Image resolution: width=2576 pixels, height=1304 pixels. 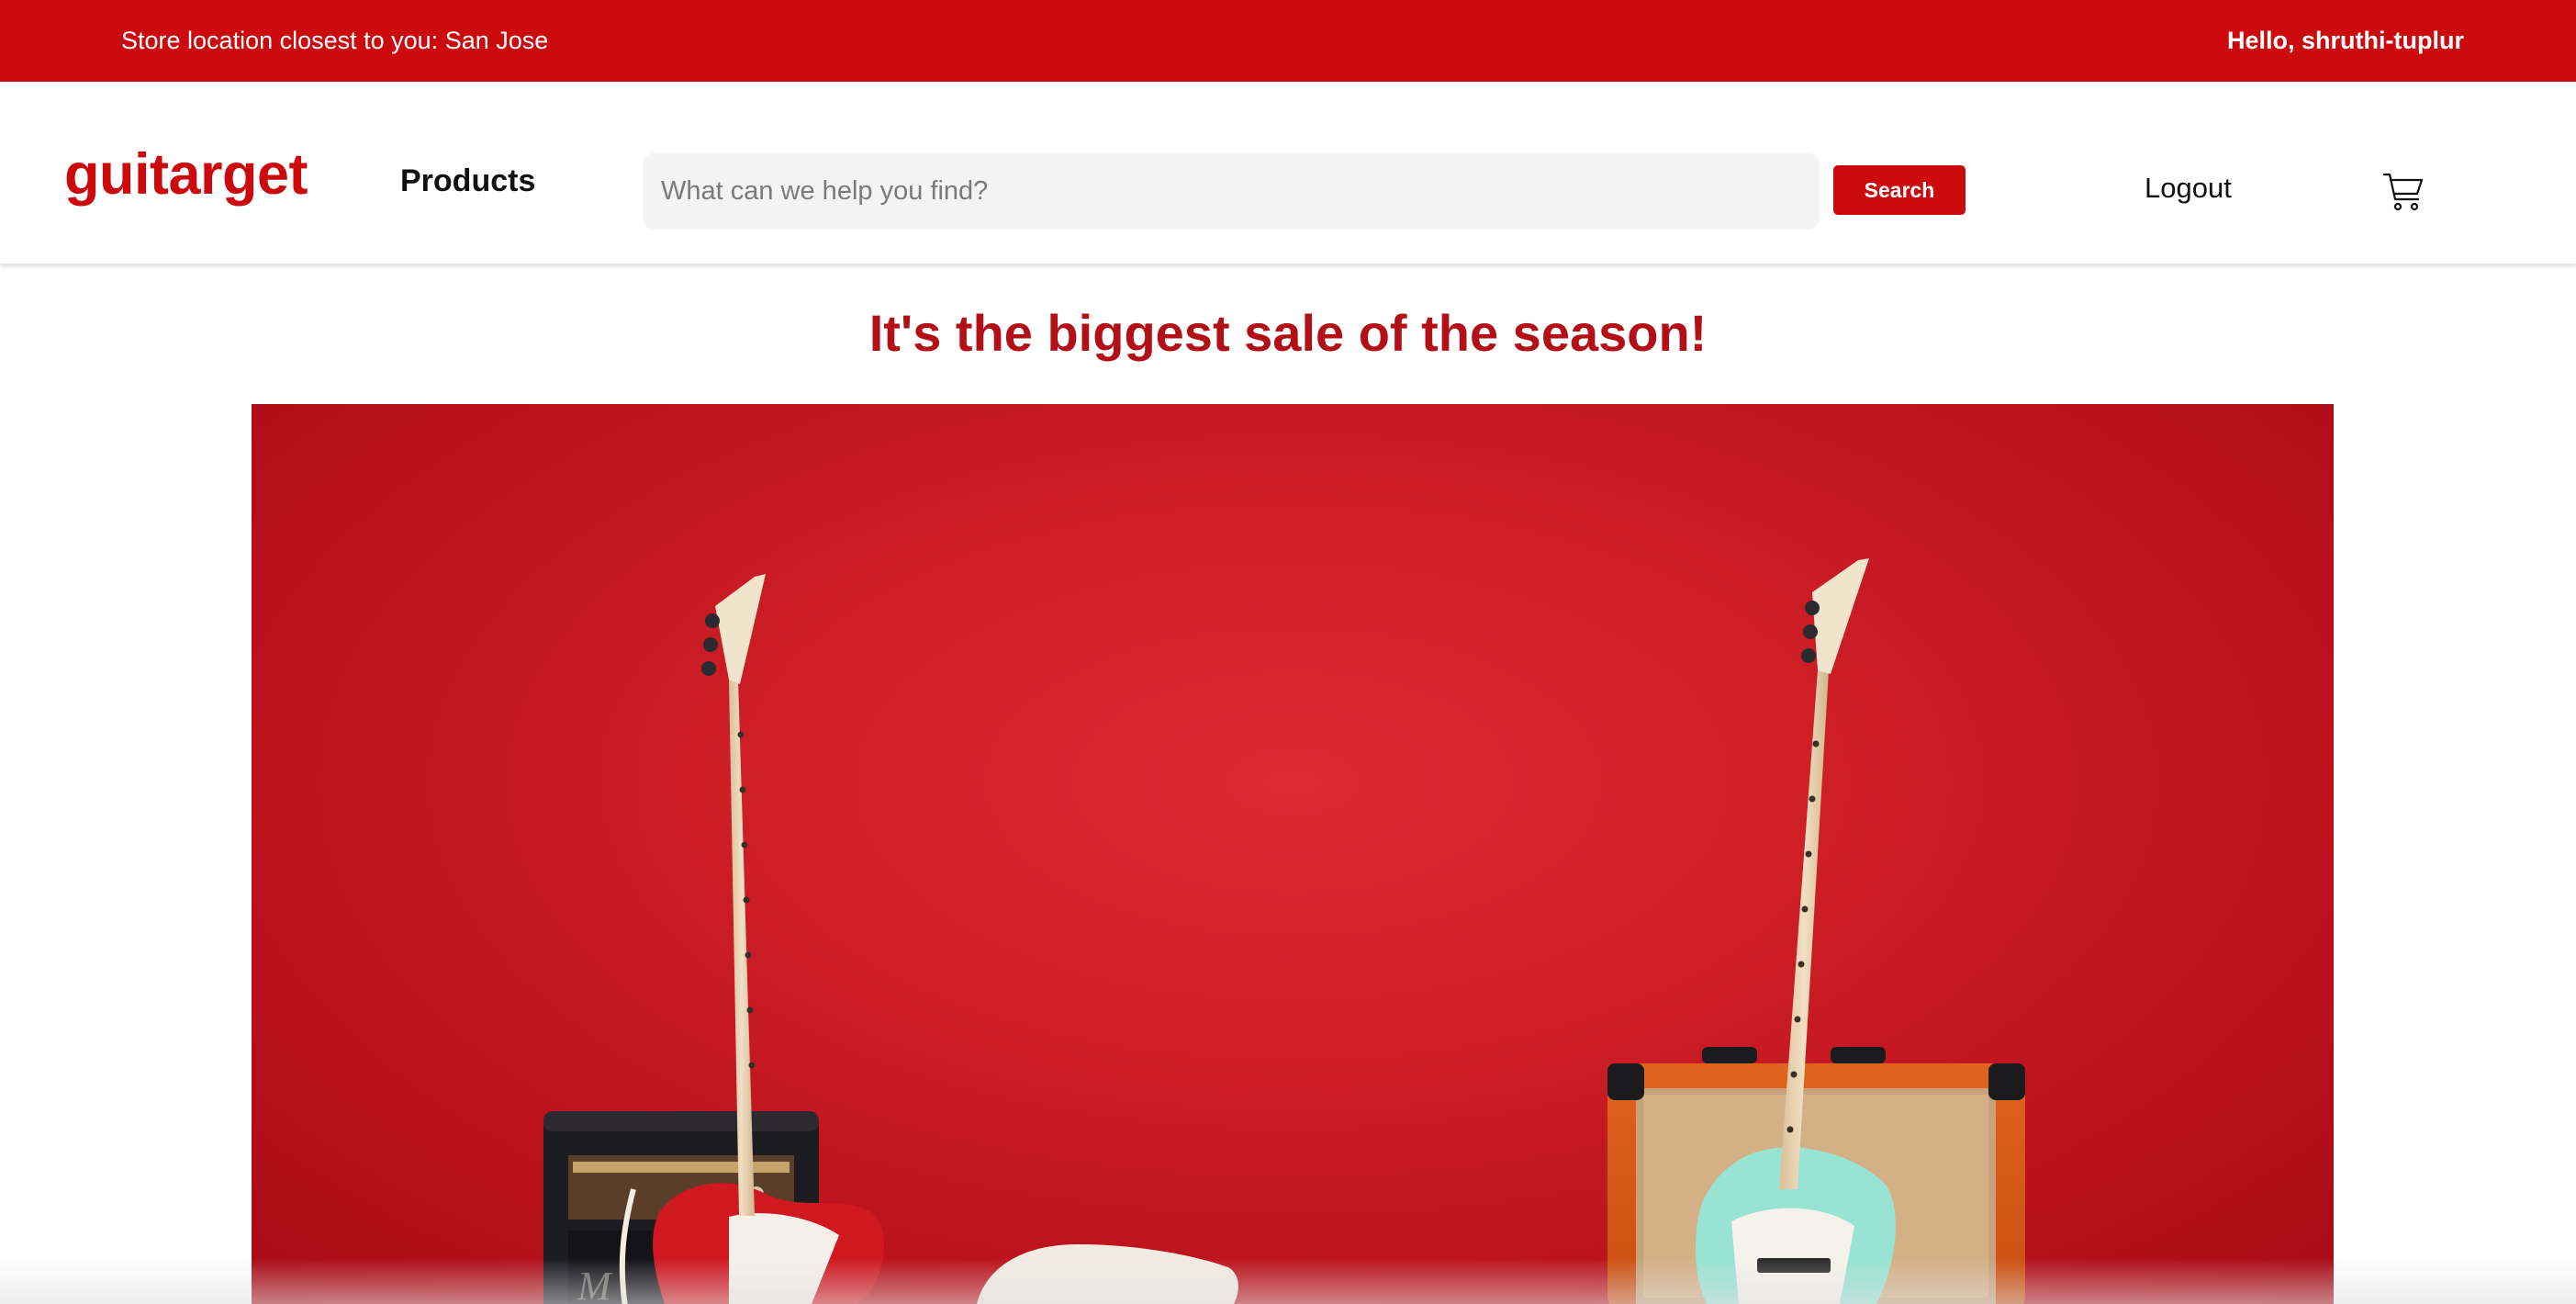 What do you see at coordinates (1107, 1274) in the screenshot?
I see `center-white-guitar-graphic` at bounding box center [1107, 1274].